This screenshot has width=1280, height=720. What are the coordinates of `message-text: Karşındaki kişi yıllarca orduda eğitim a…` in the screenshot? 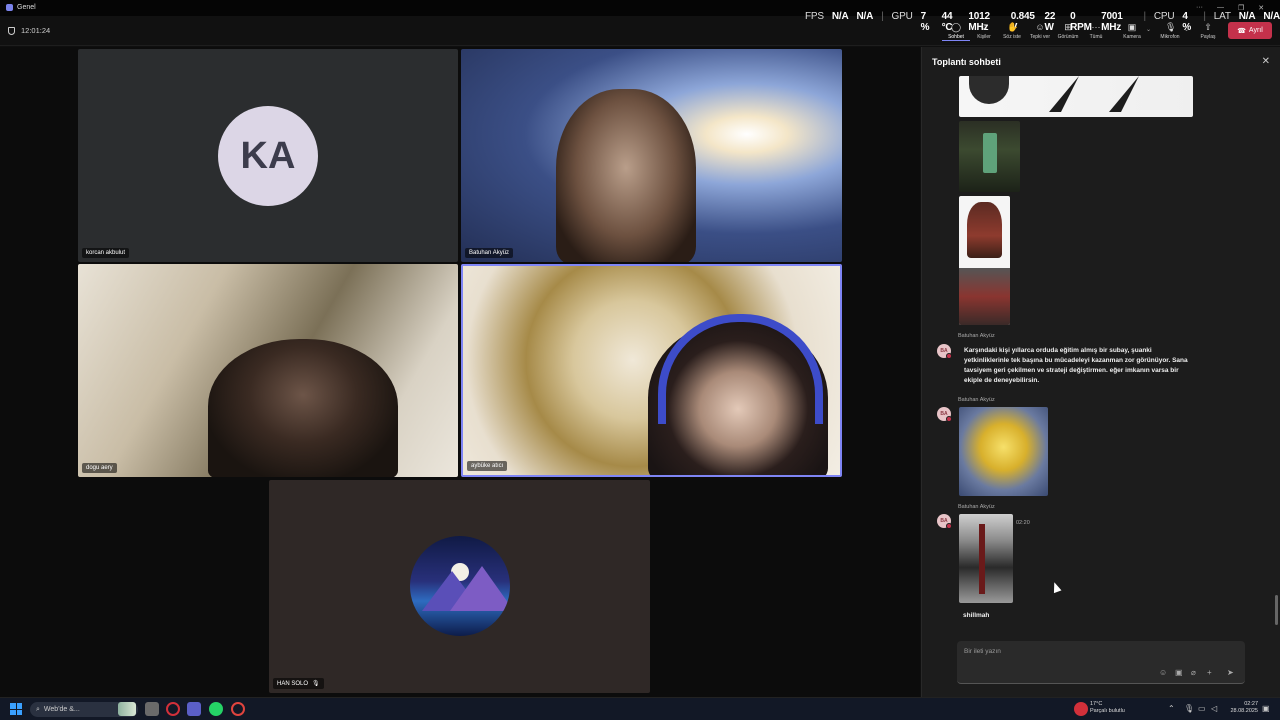 It's located at (1076, 365).